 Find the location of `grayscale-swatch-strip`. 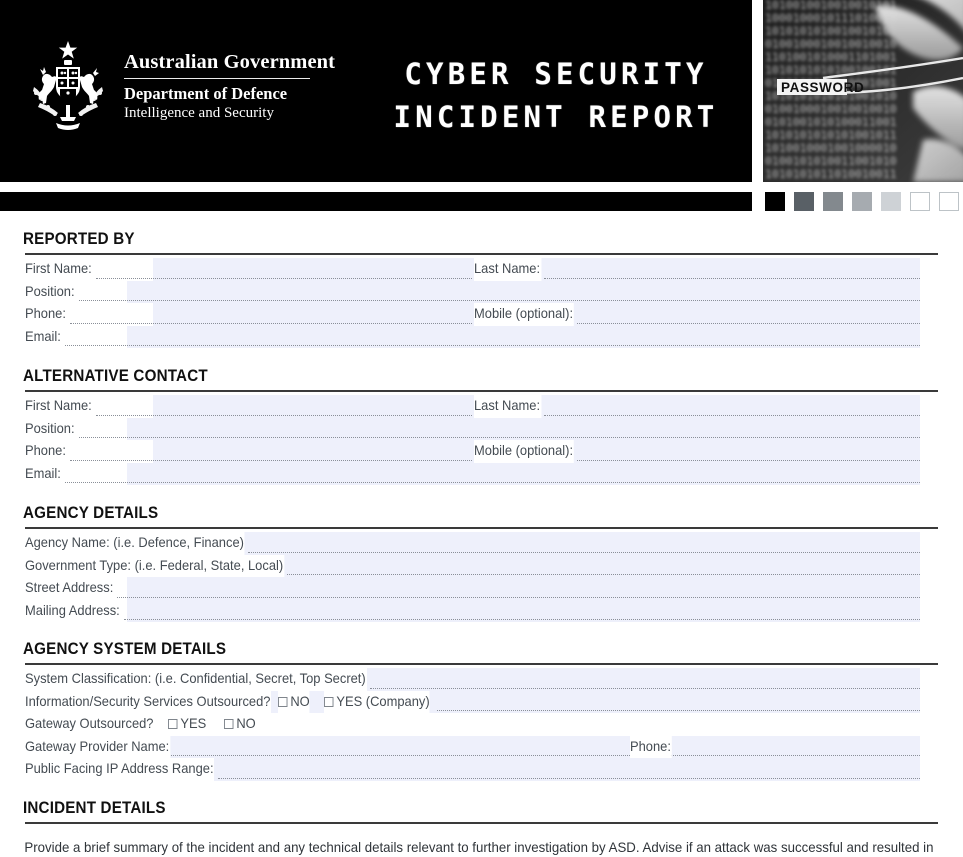

grayscale-swatch-strip is located at coordinates (864, 201).